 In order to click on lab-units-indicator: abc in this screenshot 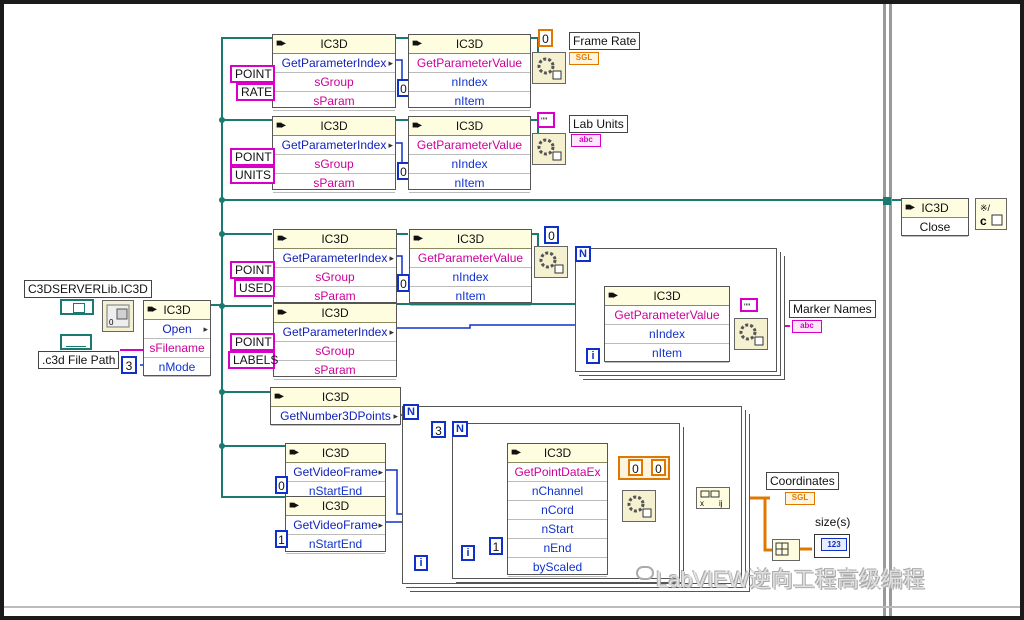, I will do `click(586, 140)`.